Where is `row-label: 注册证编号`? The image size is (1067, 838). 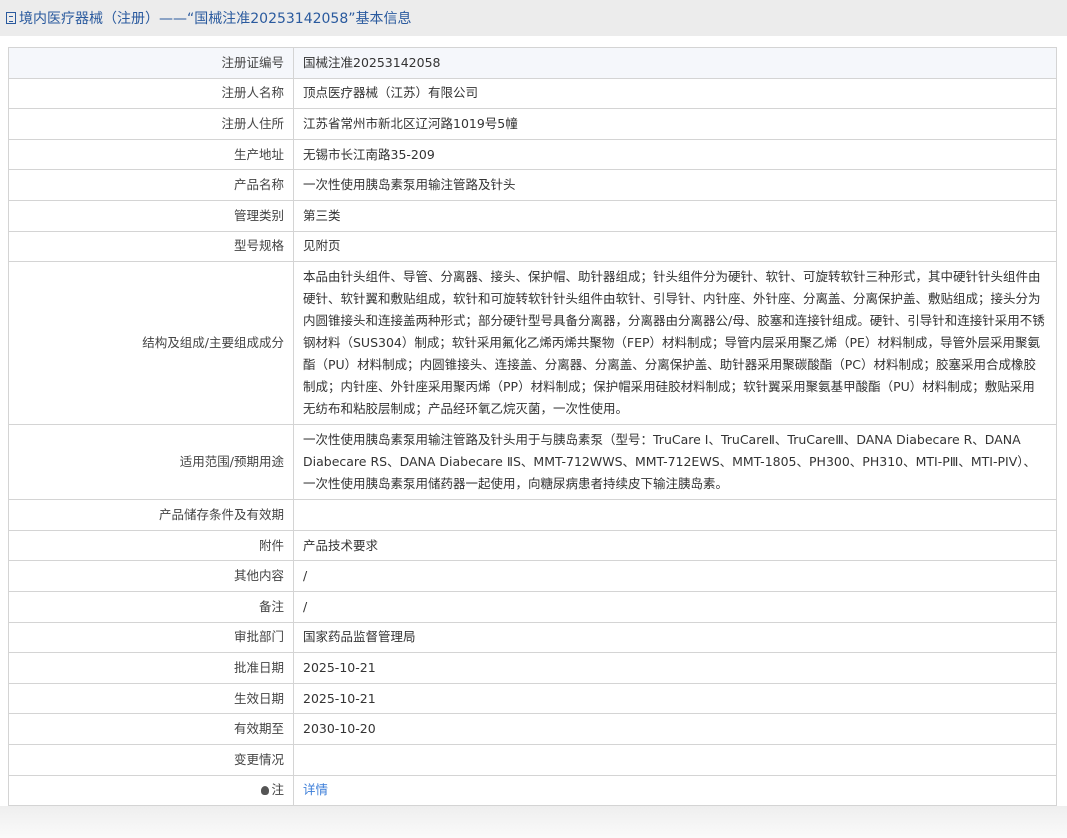
row-label: 注册证编号 is located at coordinates (151, 63).